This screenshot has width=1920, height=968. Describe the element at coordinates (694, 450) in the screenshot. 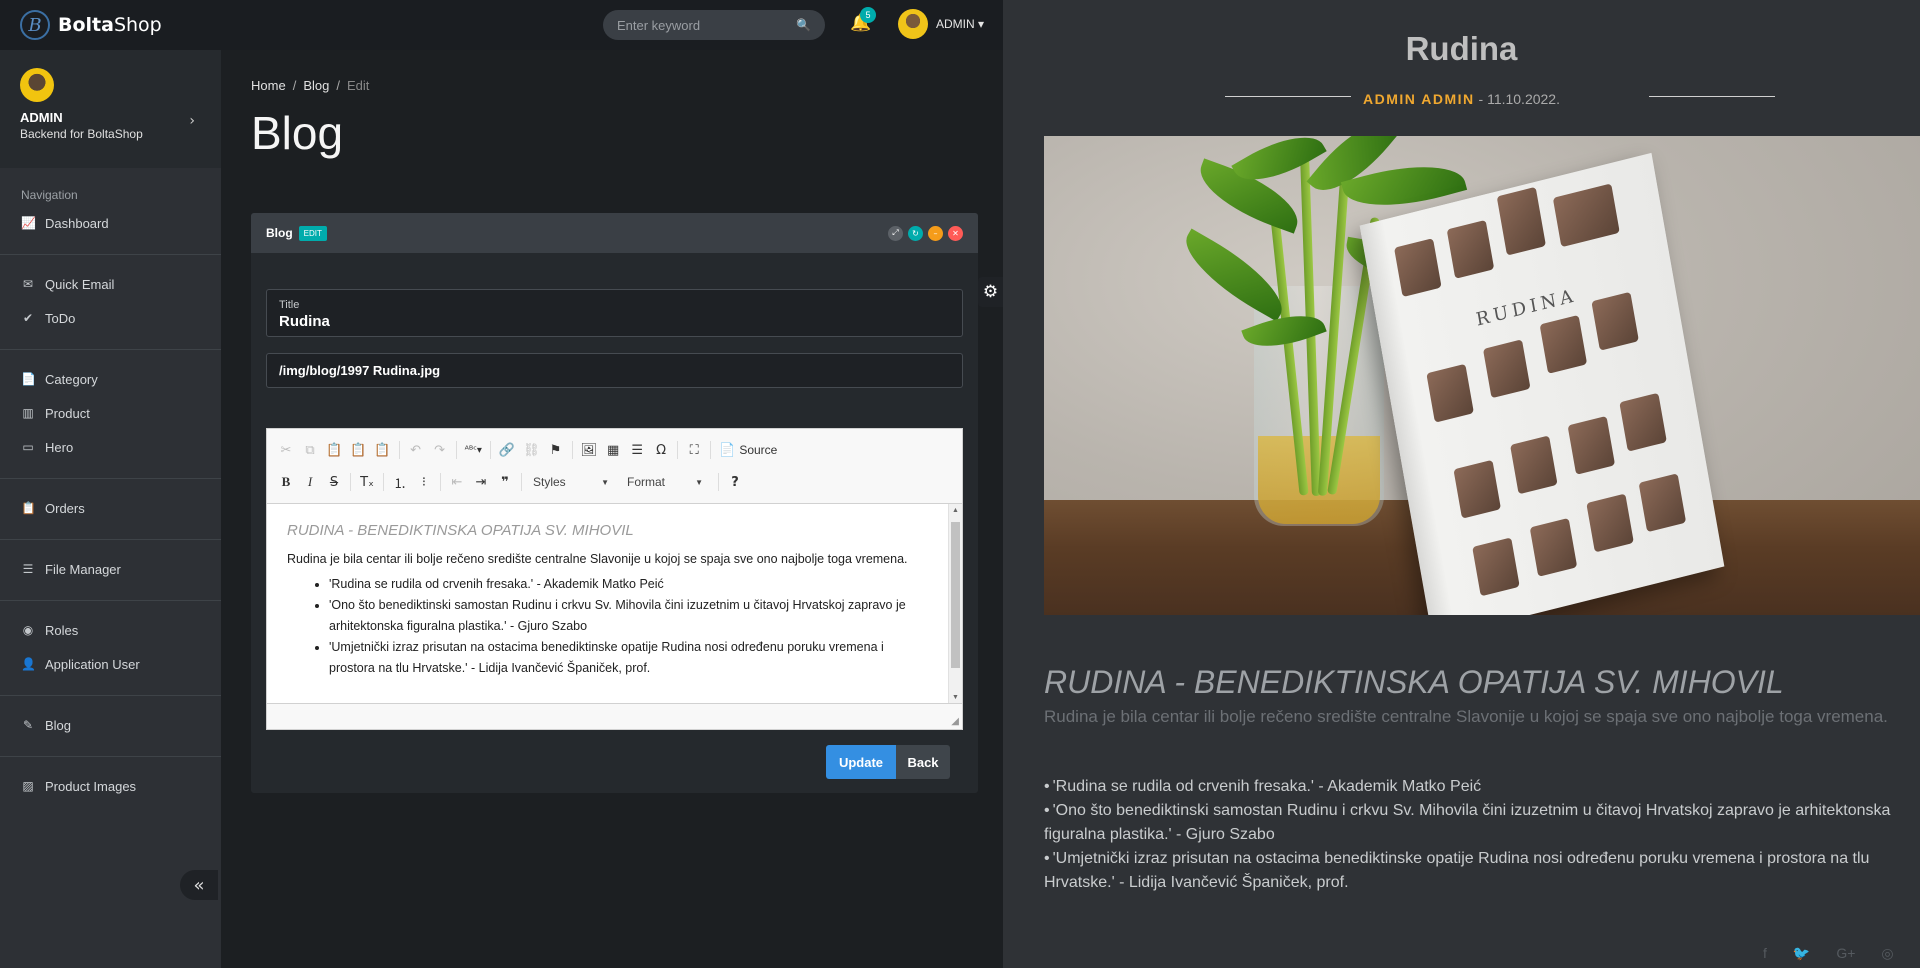

I see `maximize-icon: ⛶` at that location.